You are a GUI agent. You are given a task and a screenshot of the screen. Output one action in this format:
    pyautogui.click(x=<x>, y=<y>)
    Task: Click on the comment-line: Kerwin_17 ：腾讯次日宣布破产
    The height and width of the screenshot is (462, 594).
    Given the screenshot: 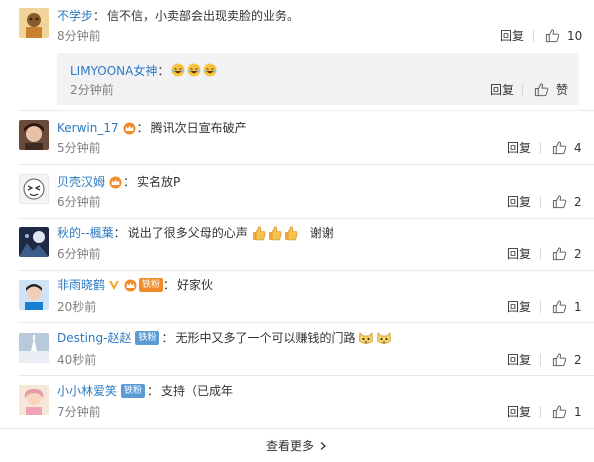 What is the action you would take?
    pyautogui.click(x=152, y=128)
    